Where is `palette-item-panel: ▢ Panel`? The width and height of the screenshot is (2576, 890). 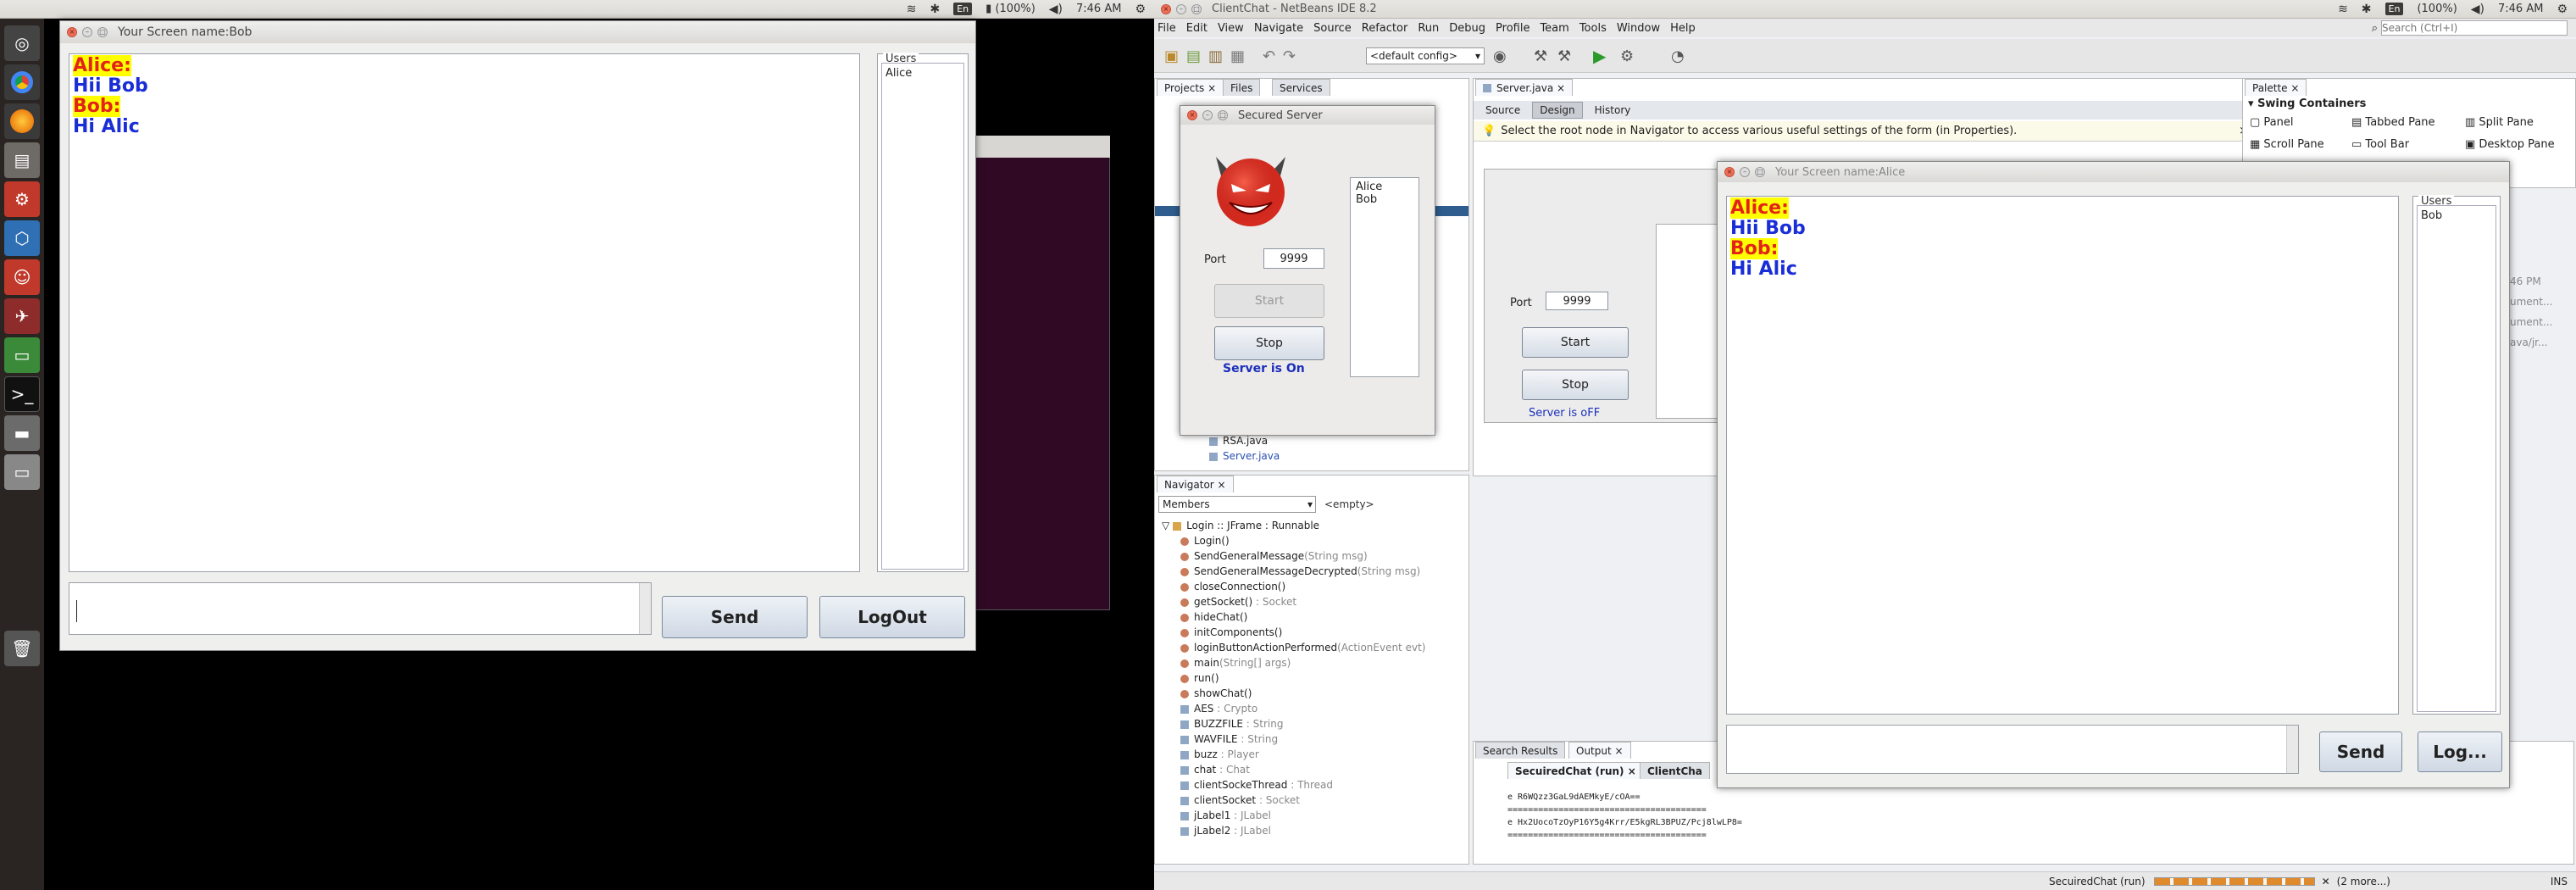
palette-item-panel: ▢ Panel is located at coordinates (2272, 122).